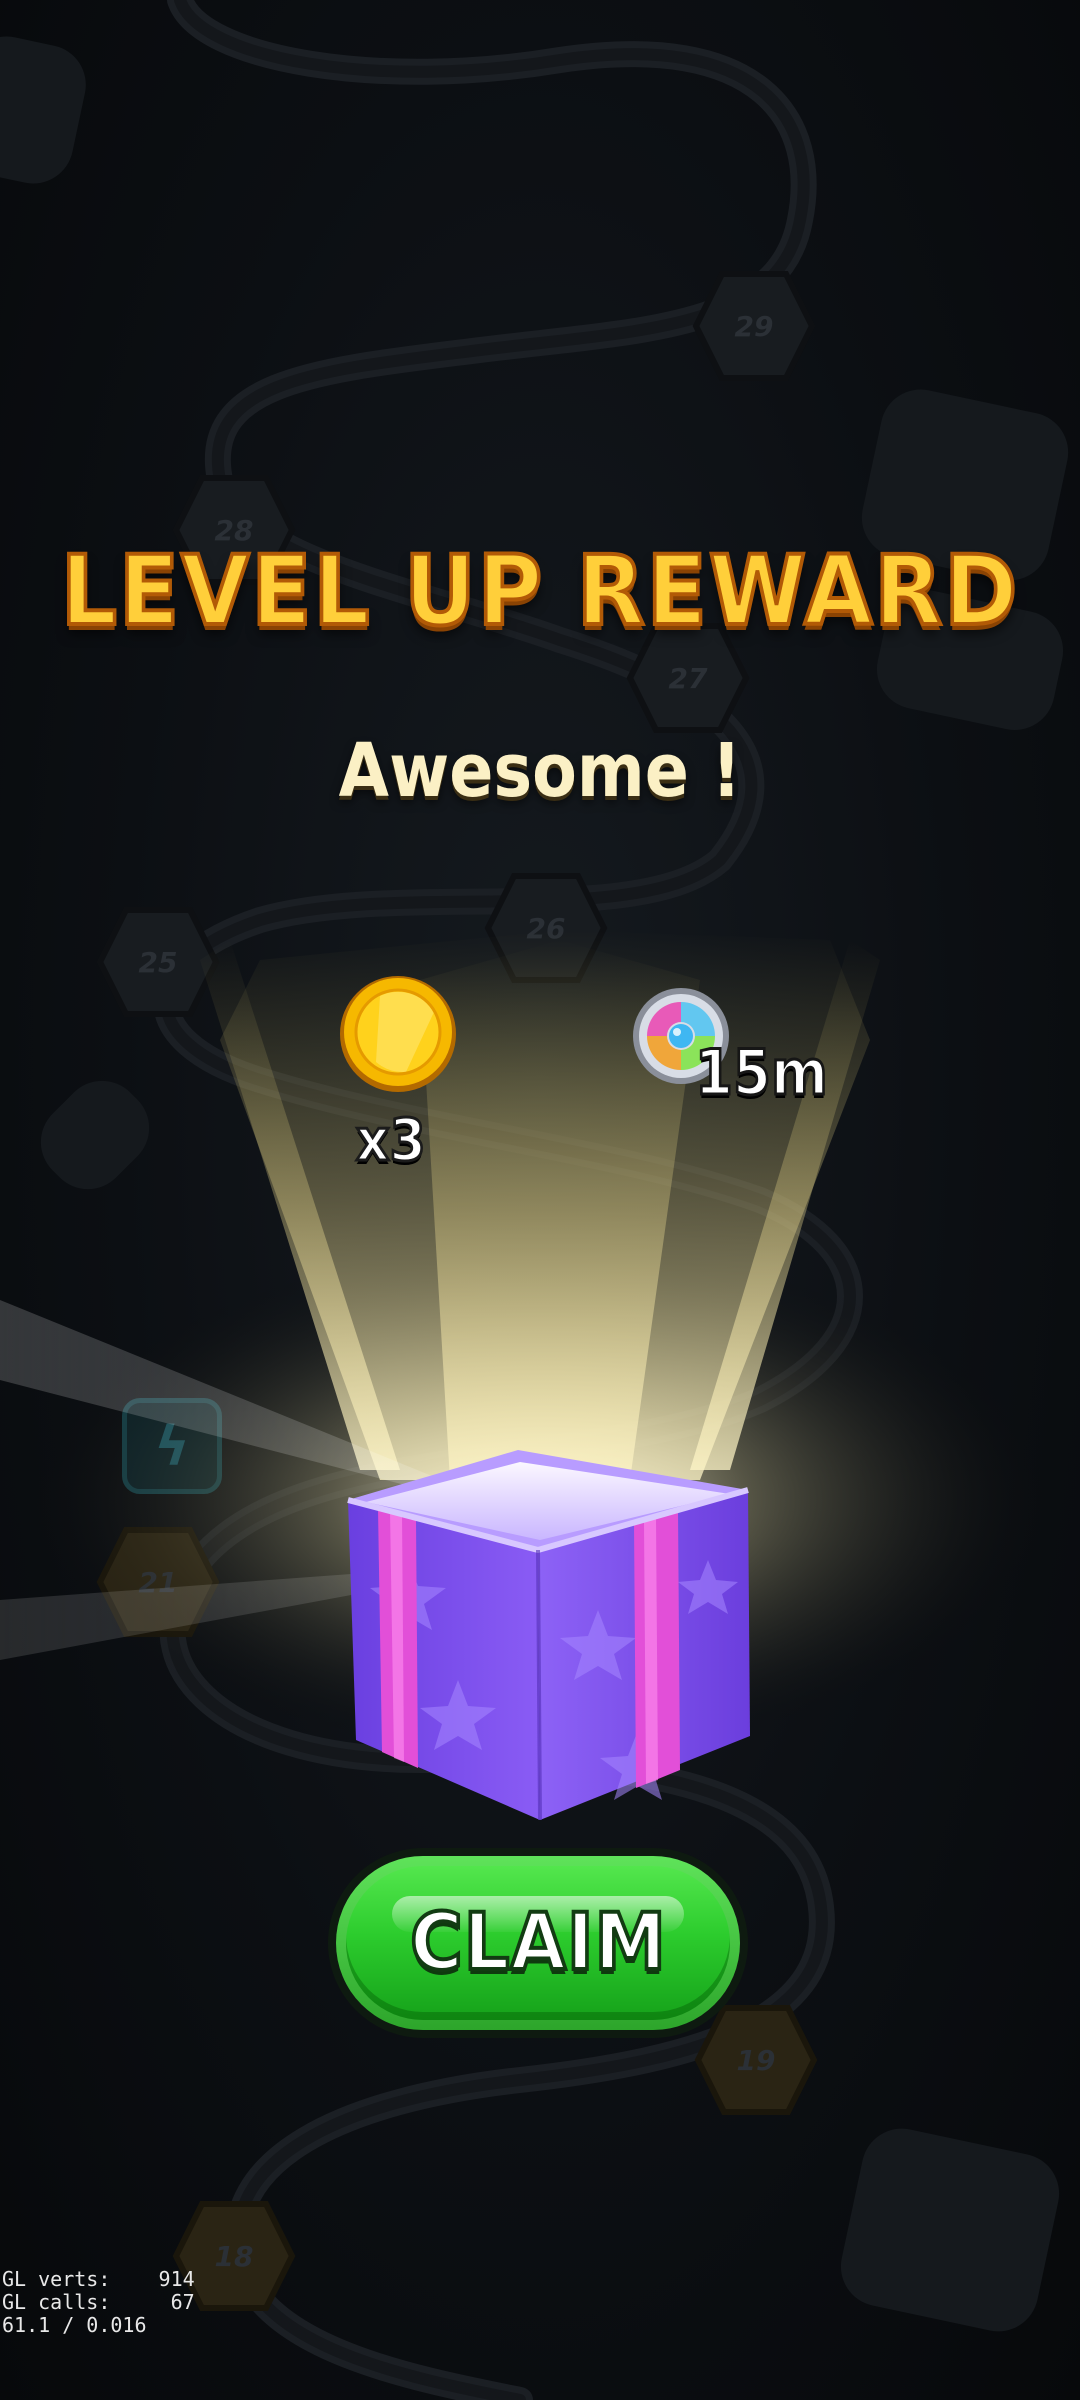  Describe the element at coordinates (176, 2279) in the screenshot. I see `gl-verts-value: 914` at that location.